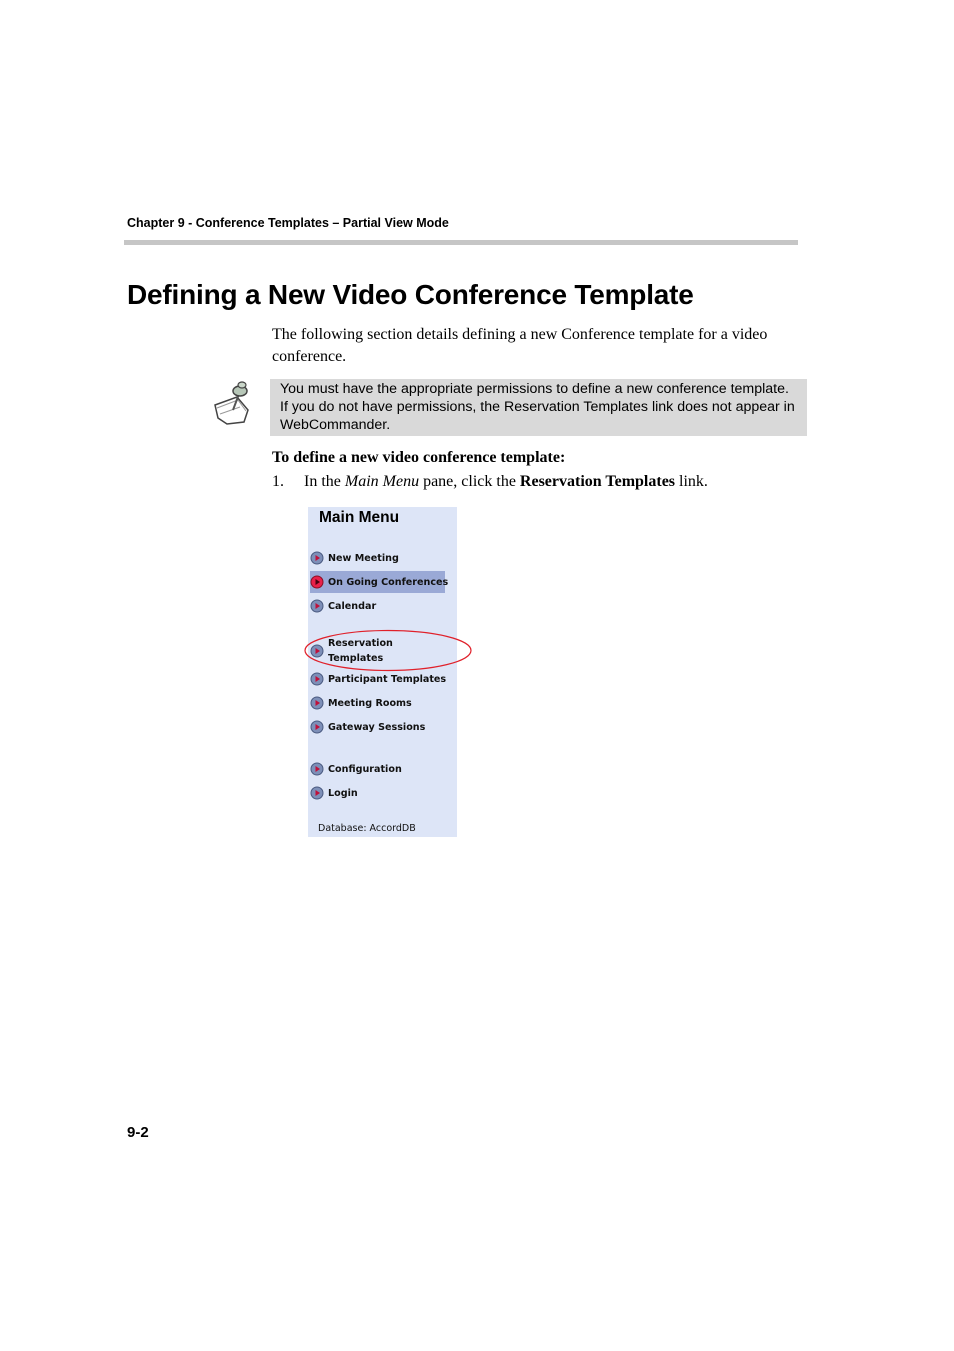 The width and height of the screenshot is (954, 1351). What do you see at coordinates (367, 828) in the screenshot?
I see `database-label: Database: AccordDB` at bounding box center [367, 828].